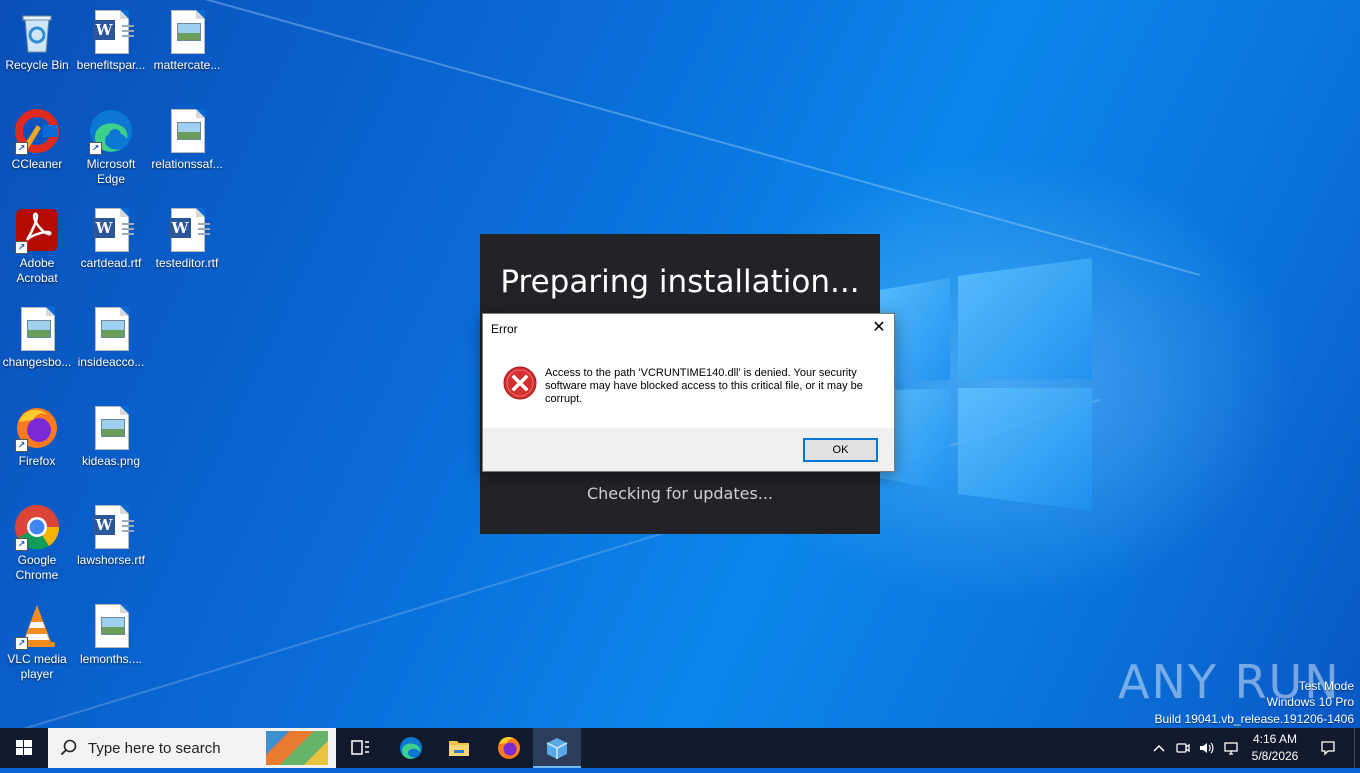 The image size is (1360, 773). Describe the element at coordinates (37, 32) in the screenshot. I see `recycle-bin-icon` at that location.